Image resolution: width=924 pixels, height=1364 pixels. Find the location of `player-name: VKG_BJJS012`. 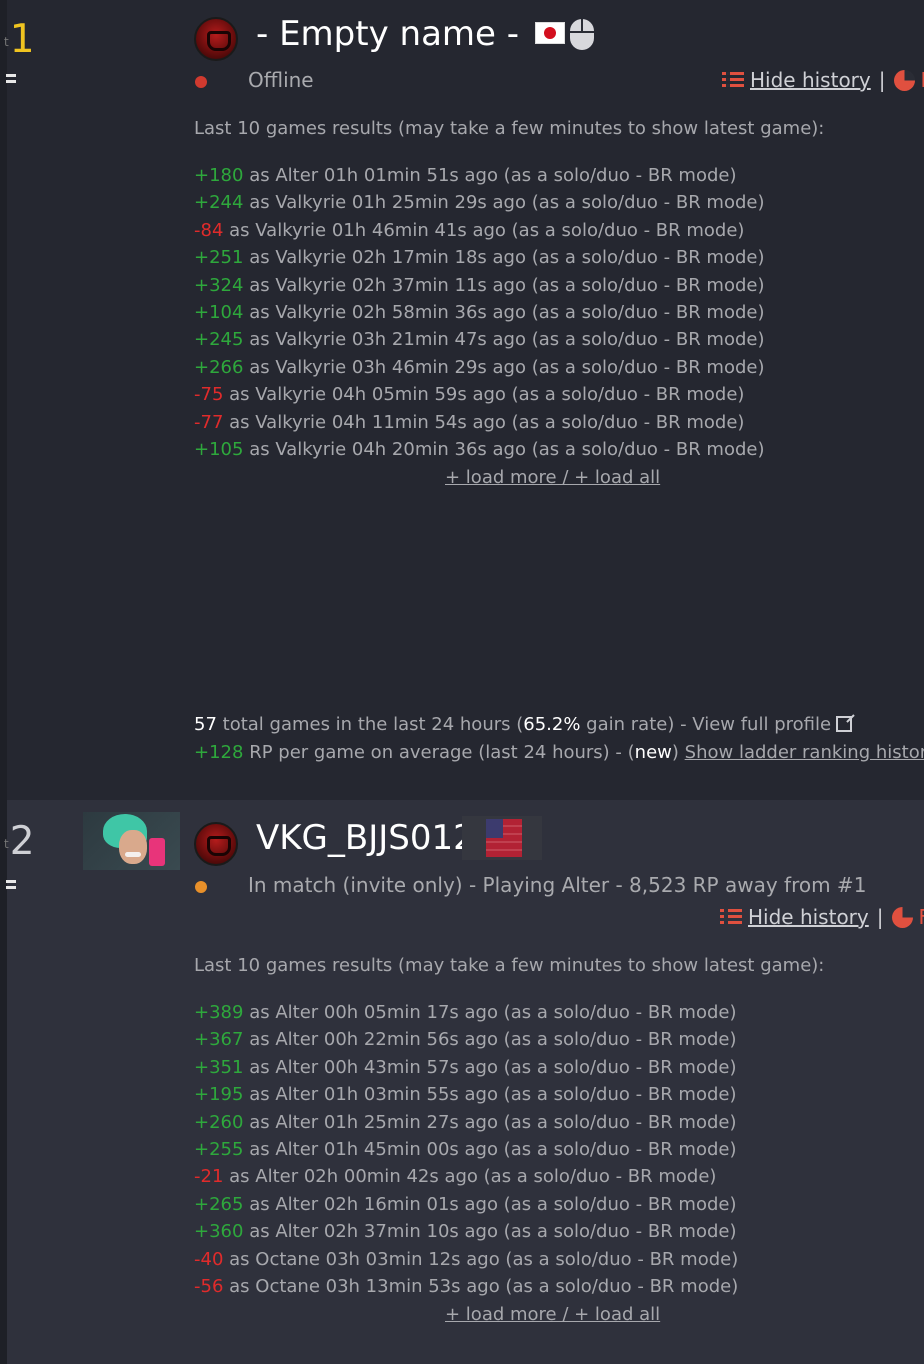

player-name: VKG_BJJS012 is located at coordinates (365, 838).